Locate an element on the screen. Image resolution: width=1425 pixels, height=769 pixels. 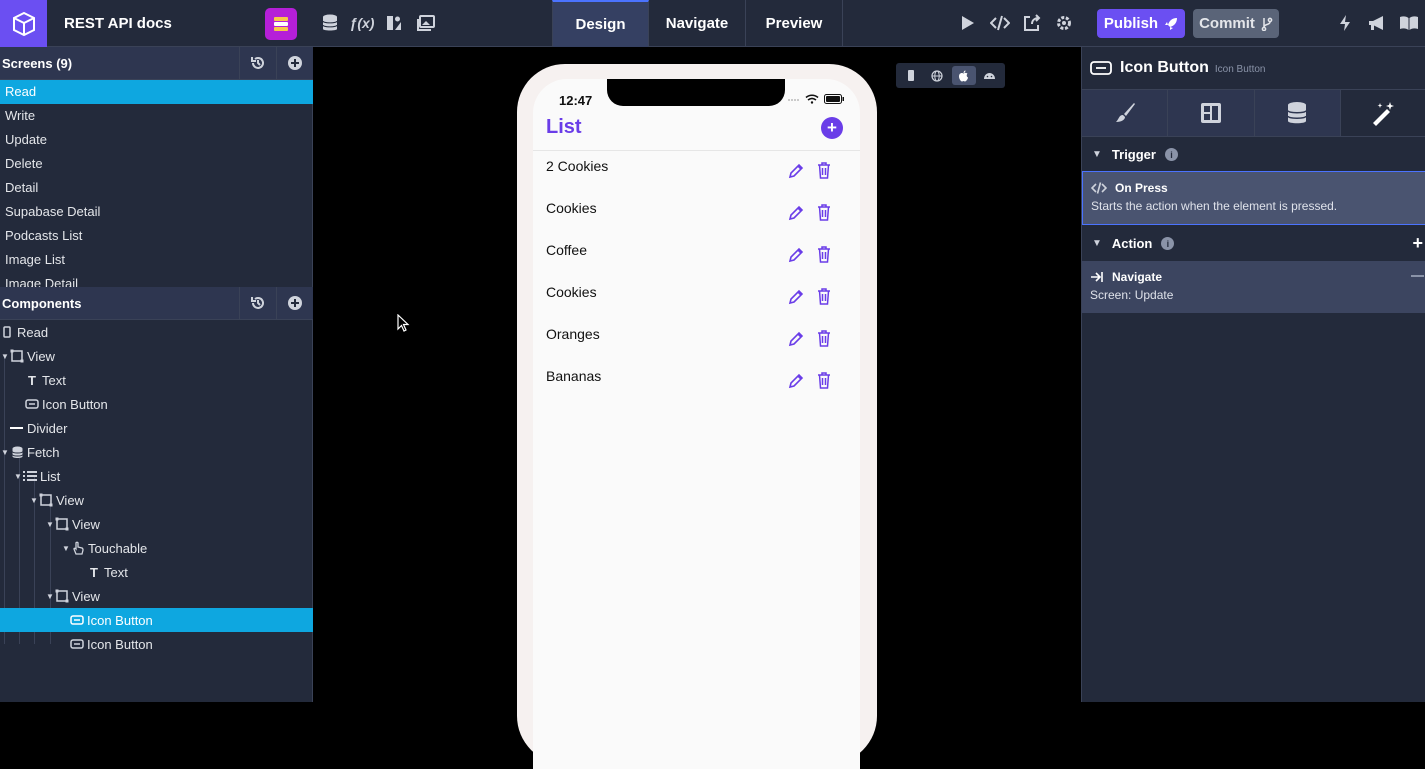
item-name: Coffee is located at coordinates (566, 250).